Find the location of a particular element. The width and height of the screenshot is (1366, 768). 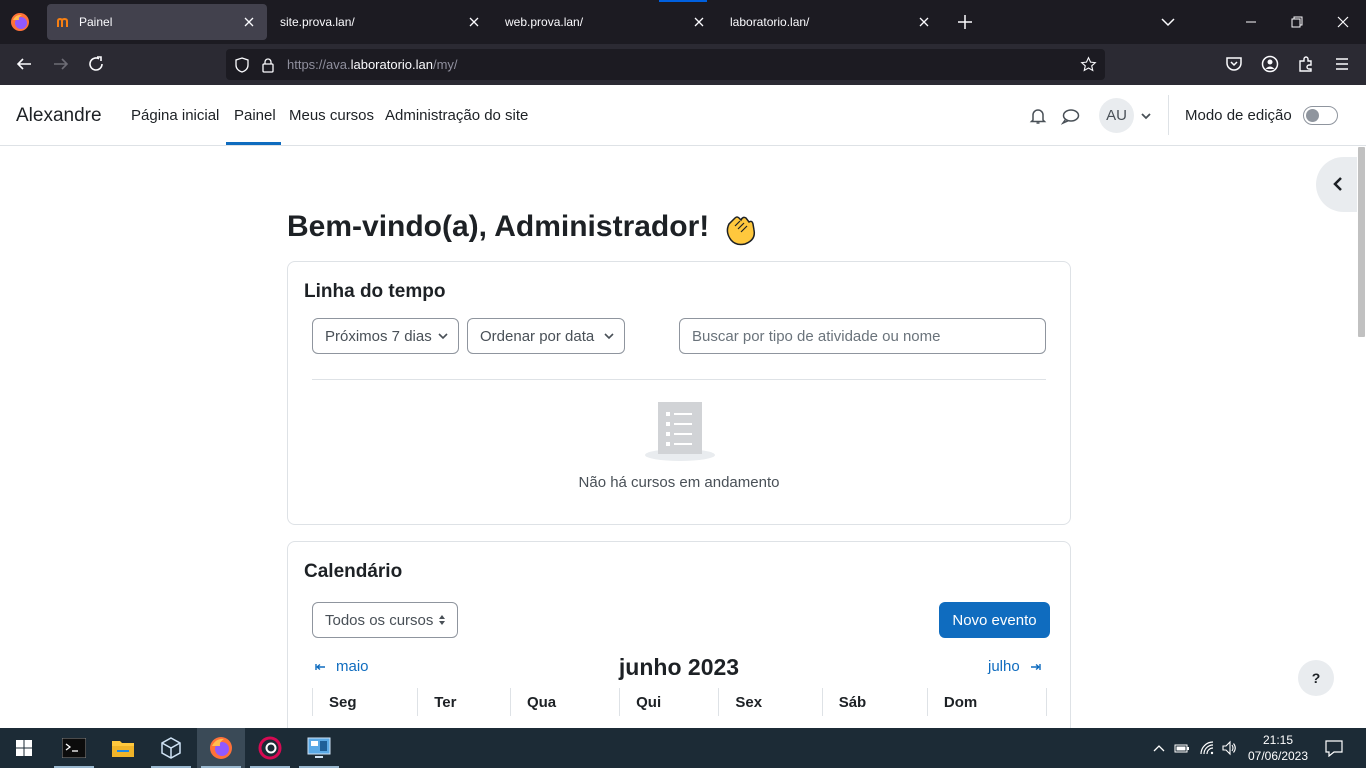

close-window-icon is located at coordinates (1343, 22).